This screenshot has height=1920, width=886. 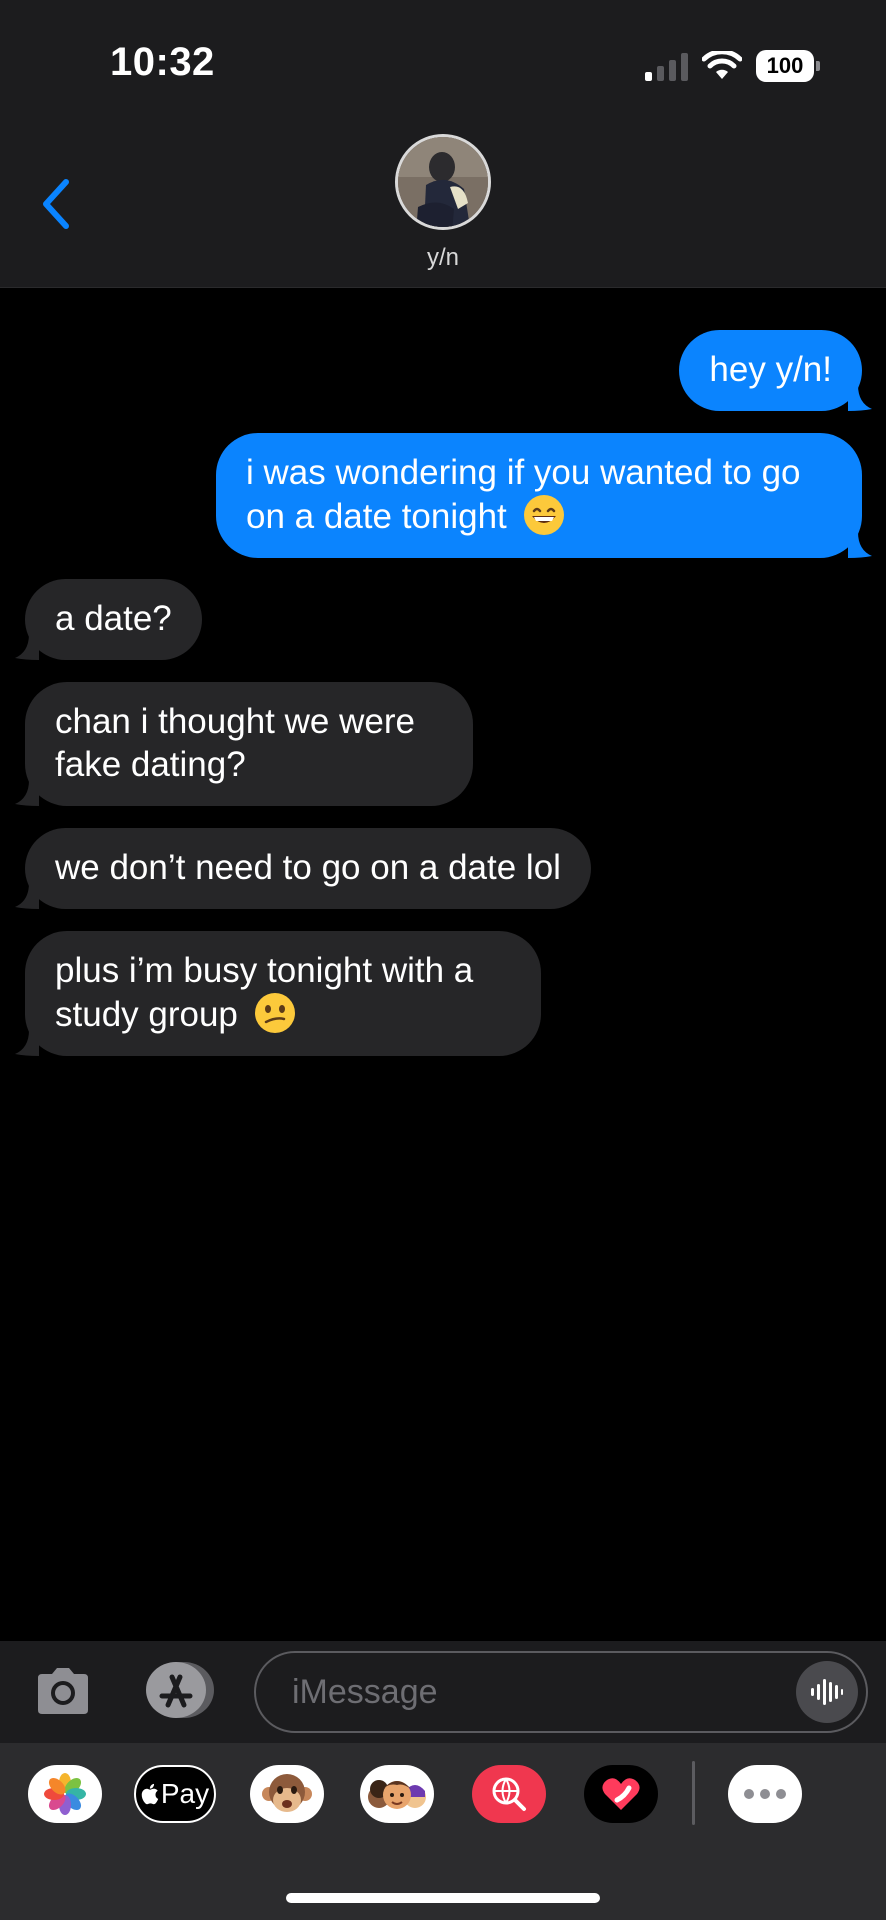 What do you see at coordinates (235, 743) in the screenshot?
I see `message-text: chan i thought we were fake dating?` at bounding box center [235, 743].